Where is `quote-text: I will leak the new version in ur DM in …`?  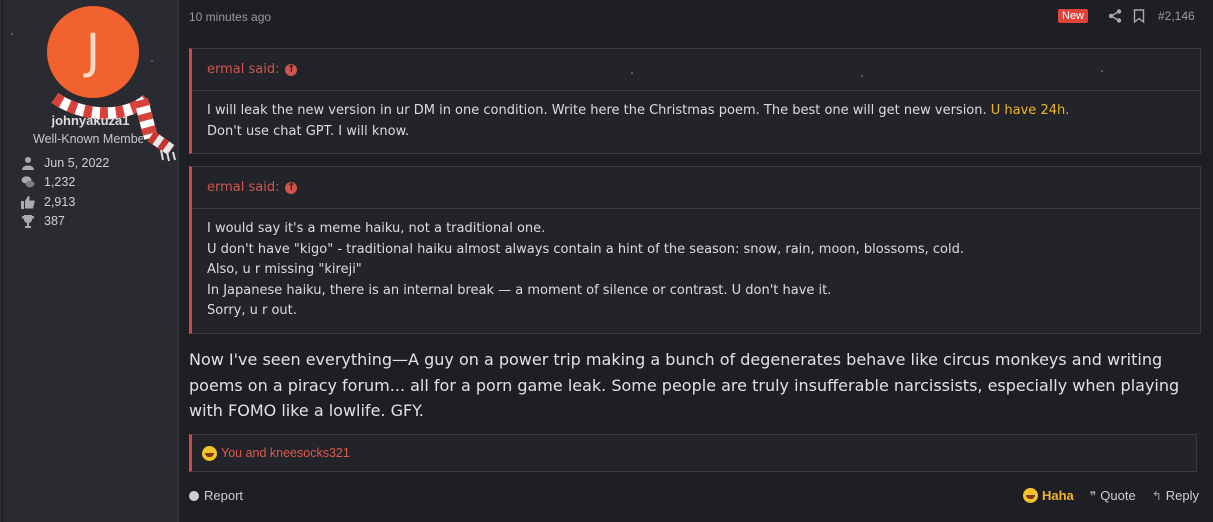 quote-text: I will leak the new version in ur DM in … is located at coordinates (599, 110).